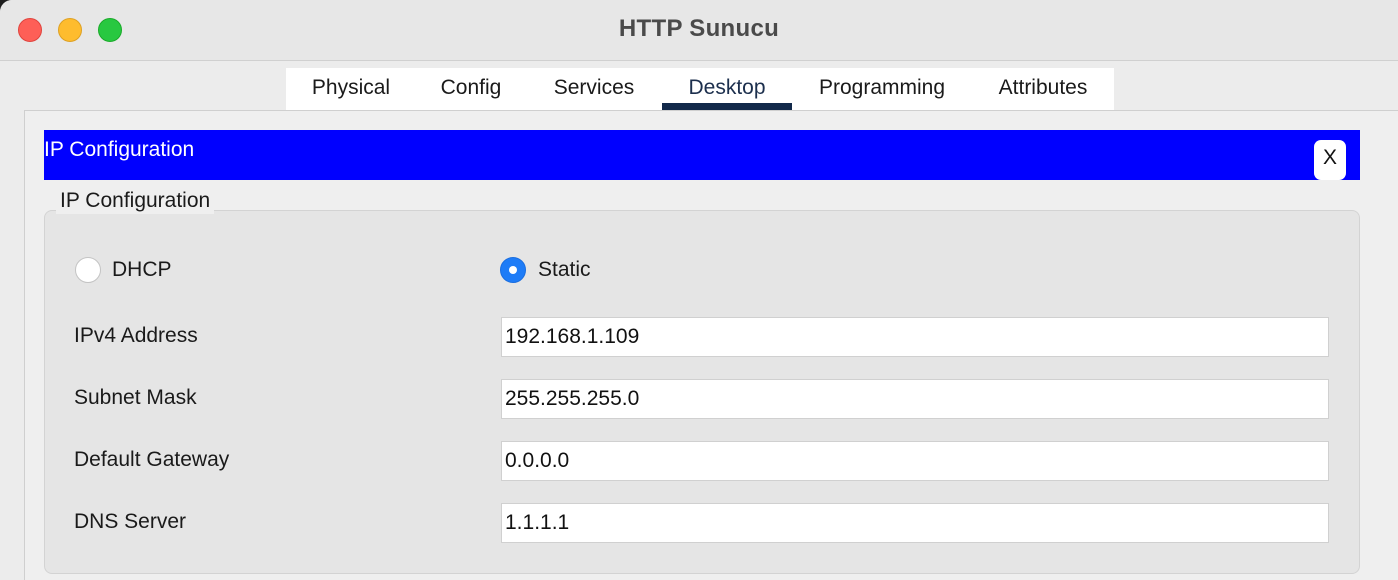 This screenshot has width=1398, height=580. What do you see at coordinates (351, 89) in the screenshot?
I see `tab-physical: Physical` at bounding box center [351, 89].